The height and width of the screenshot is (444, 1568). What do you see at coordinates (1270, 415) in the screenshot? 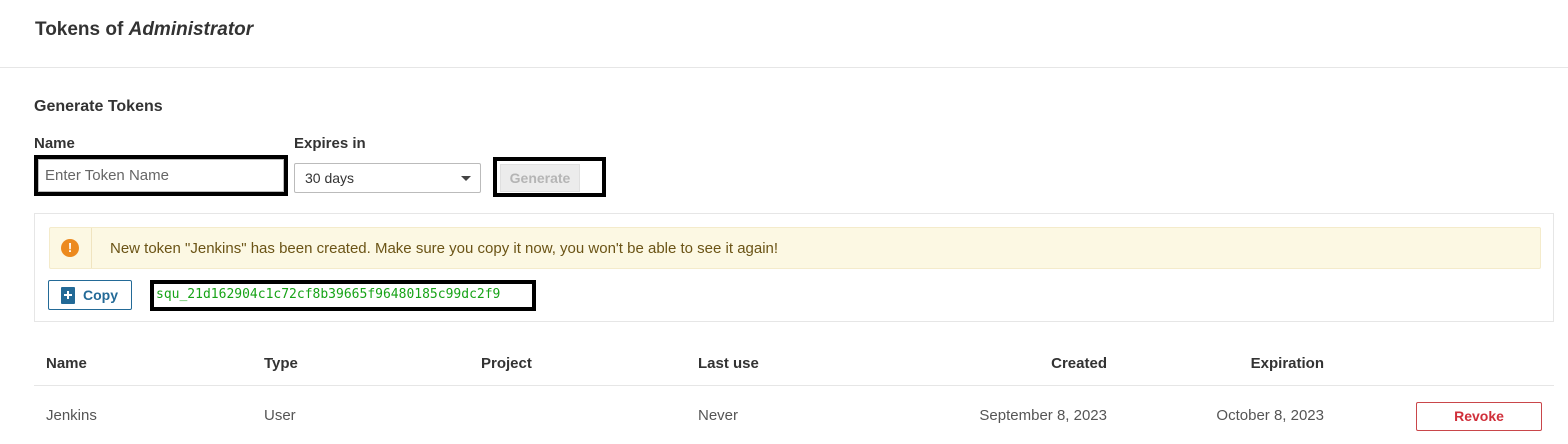
I see `token-row-expiration: October 8, 2023` at bounding box center [1270, 415].